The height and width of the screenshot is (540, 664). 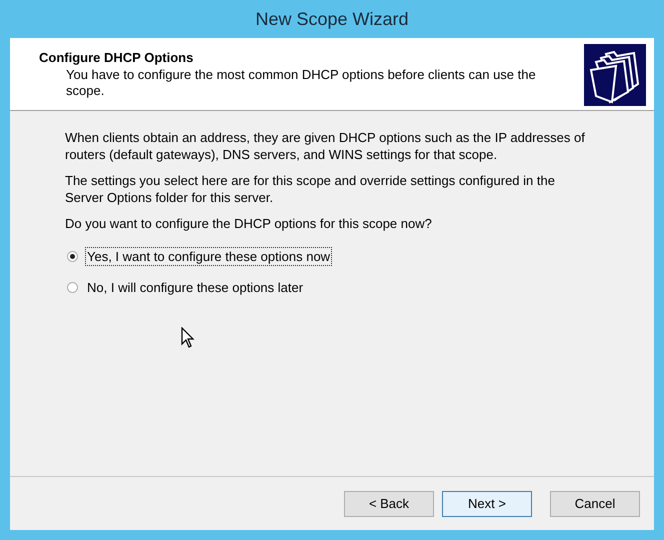 What do you see at coordinates (332, 19) in the screenshot?
I see `window-title: New Scope Wizard` at bounding box center [332, 19].